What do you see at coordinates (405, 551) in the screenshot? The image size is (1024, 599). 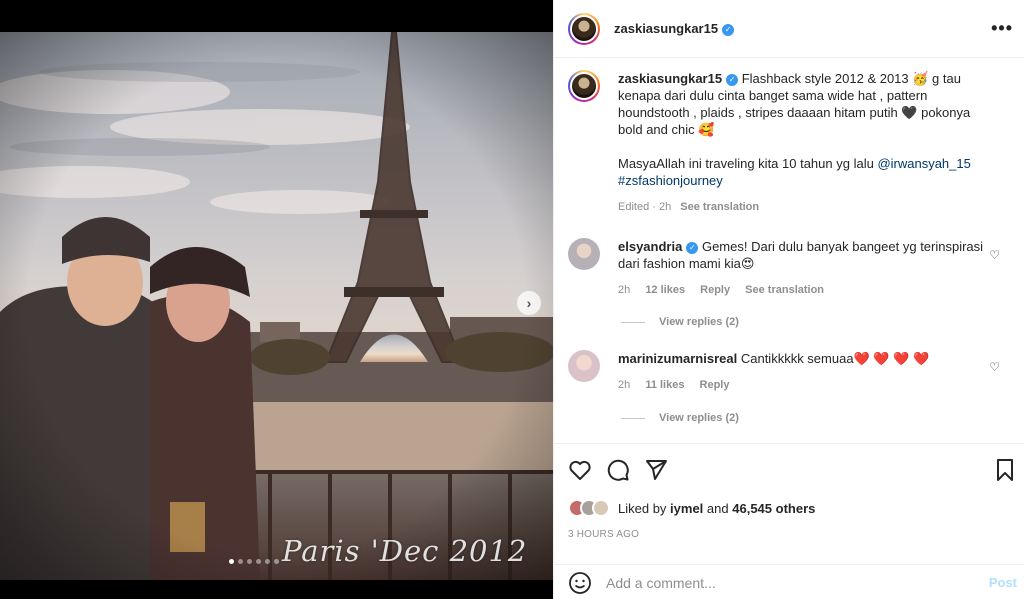 I see `photo-watermark: Paris 'Dec 2012` at bounding box center [405, 551].